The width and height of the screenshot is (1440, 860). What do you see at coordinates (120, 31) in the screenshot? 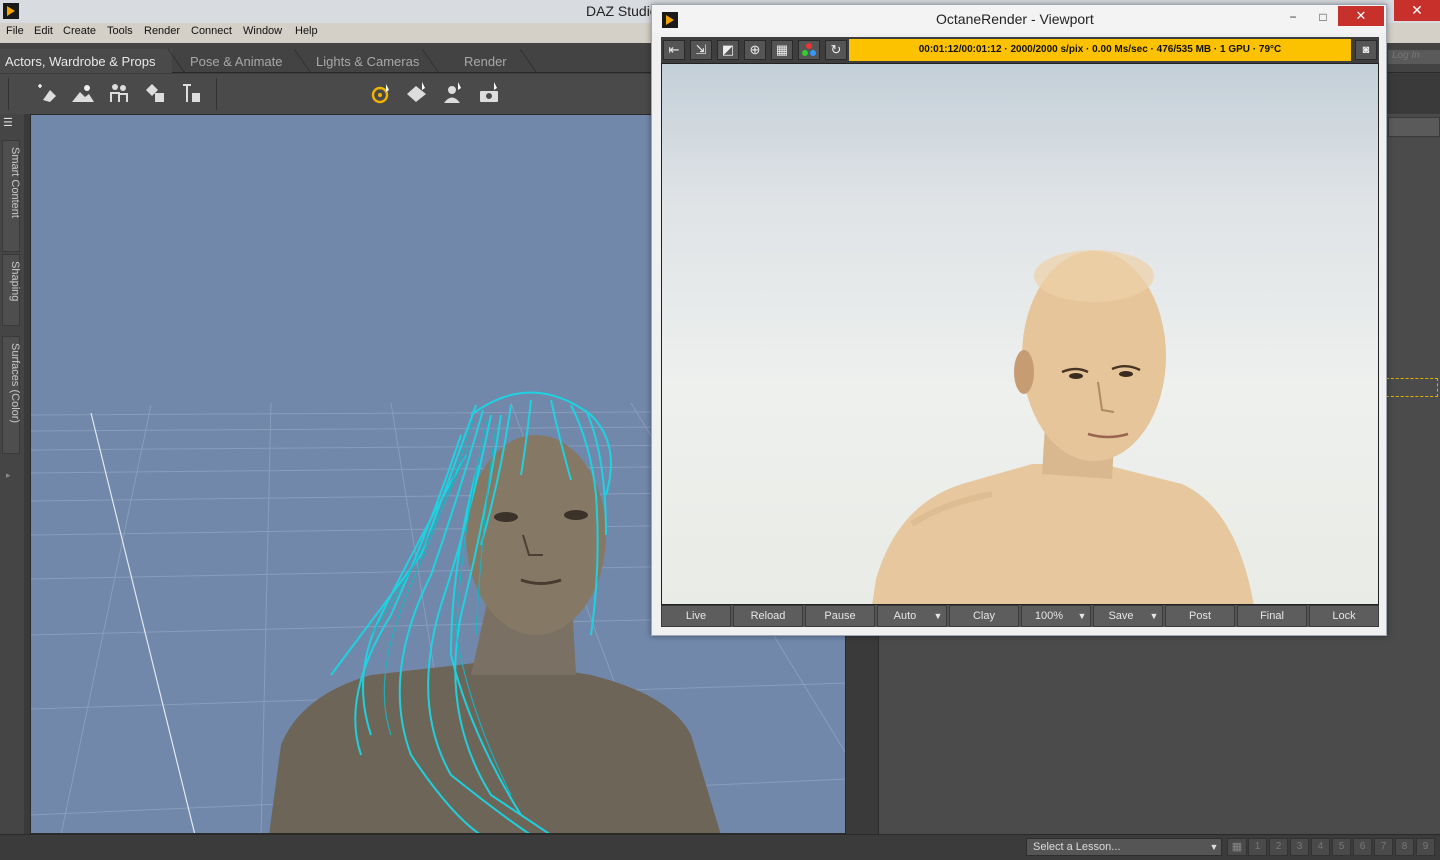
I see `menu-tools: Tools` at bounding box center [120, 31].